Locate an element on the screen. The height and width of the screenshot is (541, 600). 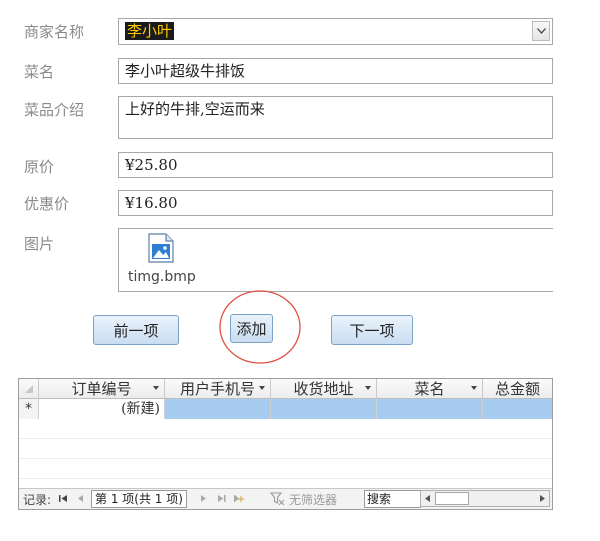
previous-record-button: 前一项 is located at coordinates (136, 330).